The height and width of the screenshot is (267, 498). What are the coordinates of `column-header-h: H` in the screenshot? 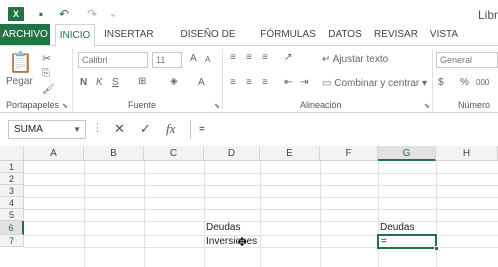 It's located at (467, 153).